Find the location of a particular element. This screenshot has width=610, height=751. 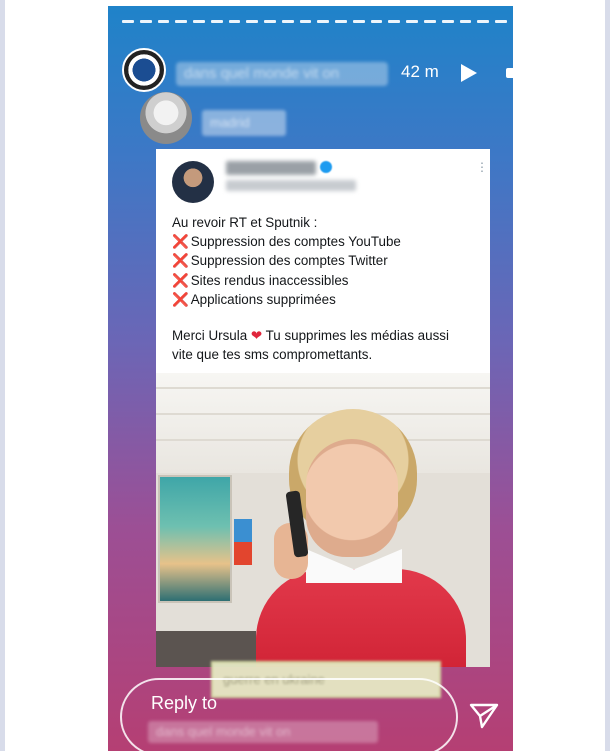

tweet-line: Au revoir RT et Sputnik : is located at coordinates (245, 222).